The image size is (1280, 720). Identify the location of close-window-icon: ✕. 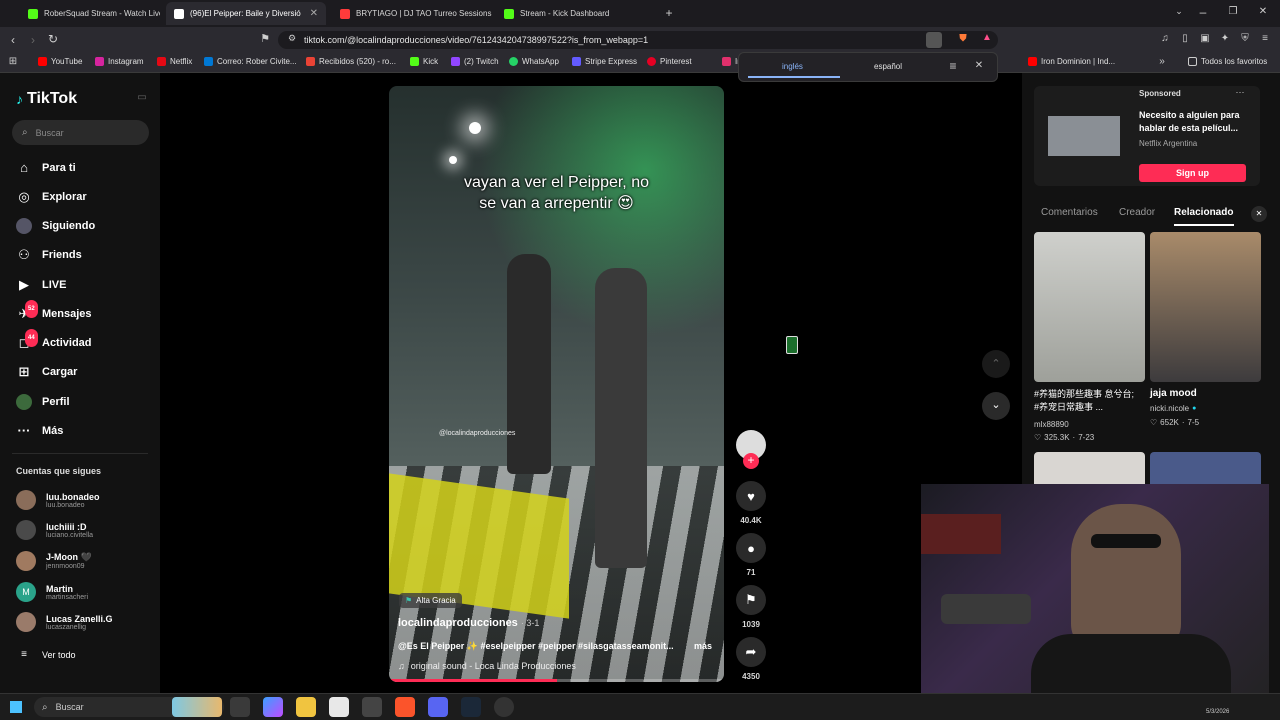
(1263, 11).